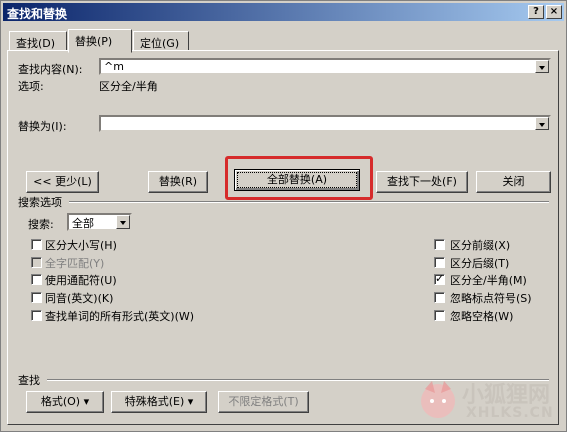 The height and width of the screenshot is (434, 569). What do you see at coordinates (439, 315) in the screenshot?
I see `ignore-whitespace-checkbox` at bounding box center [439, 315].